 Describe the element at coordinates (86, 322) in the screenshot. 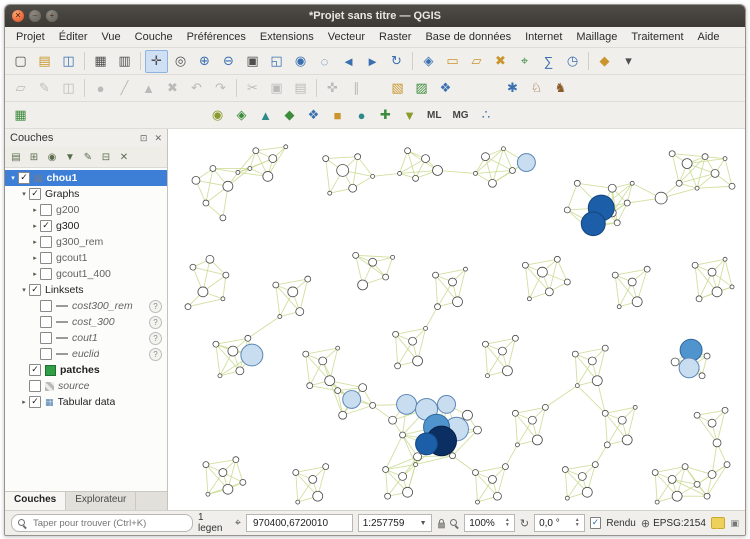

I see `layer-tree-item-cost-300: cost_300?` at that location.